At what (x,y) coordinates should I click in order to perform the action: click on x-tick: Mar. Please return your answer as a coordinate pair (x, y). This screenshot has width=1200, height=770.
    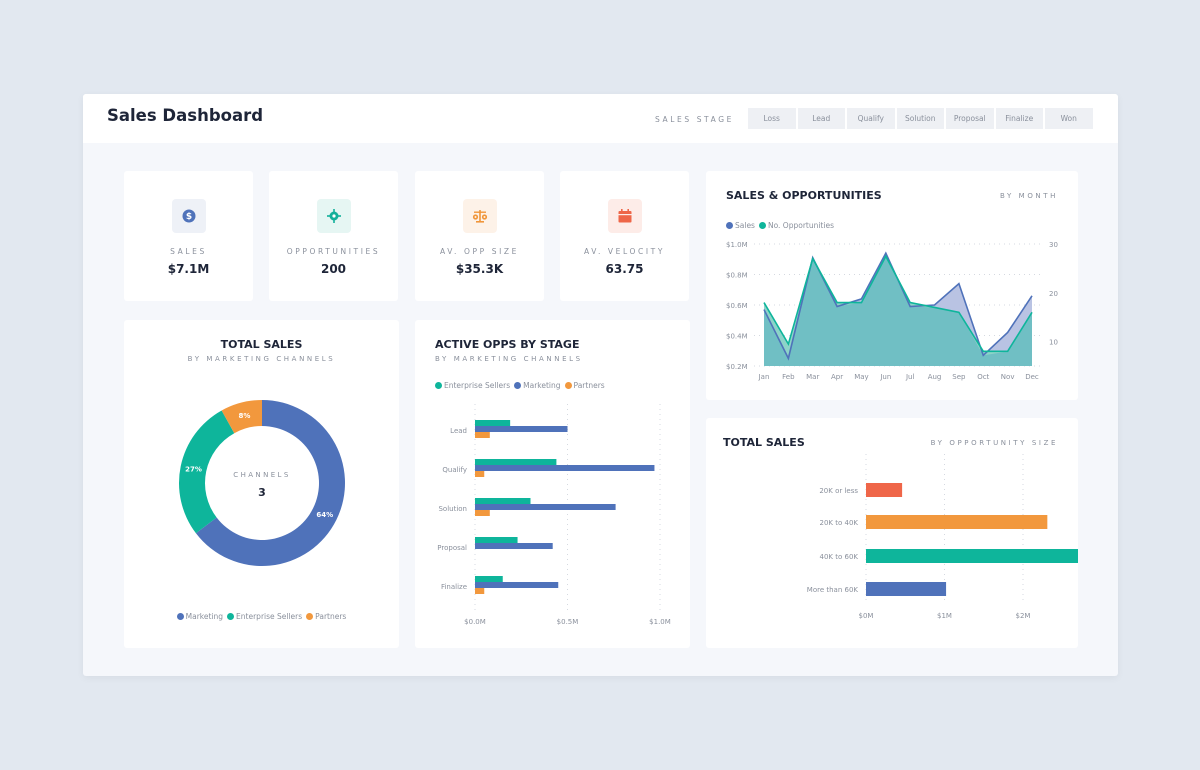
    Looking at the image, I should click on (812, 377).